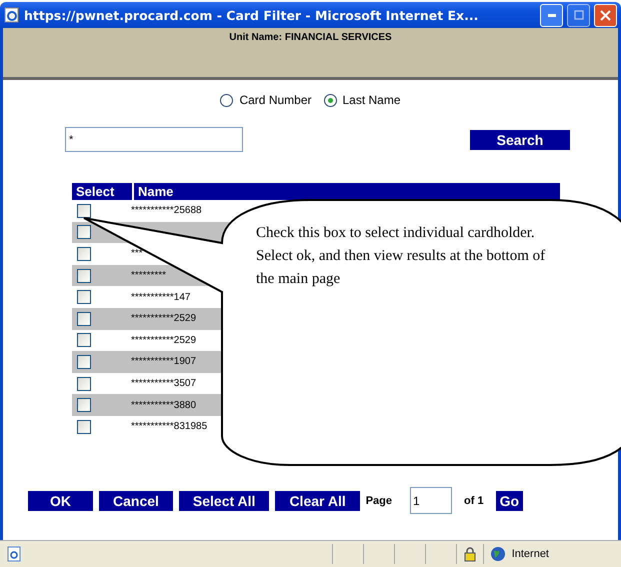 This screenshot has width=621, height=567. What do you see at coordinates (310, 38) in the screenshot?
I see `unit-name: Unit Name: FINANCIAL SERVICES` at bounding box center [310, 38].